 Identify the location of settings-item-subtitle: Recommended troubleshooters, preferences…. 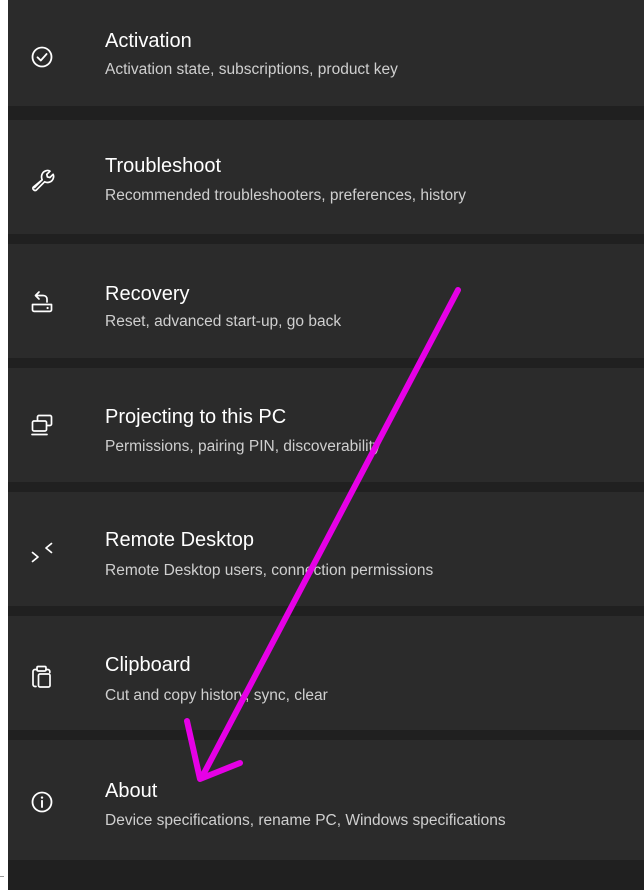
(285, 195).